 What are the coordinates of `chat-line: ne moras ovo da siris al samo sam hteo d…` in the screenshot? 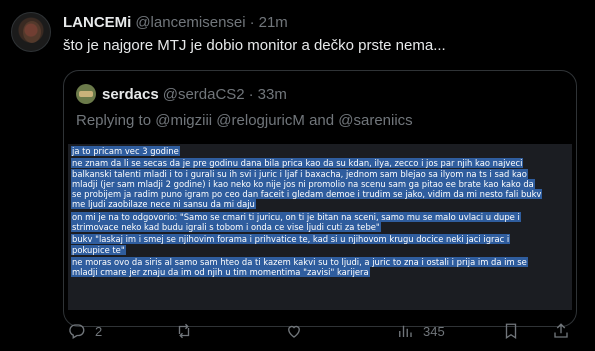 It's located at (299, 261).